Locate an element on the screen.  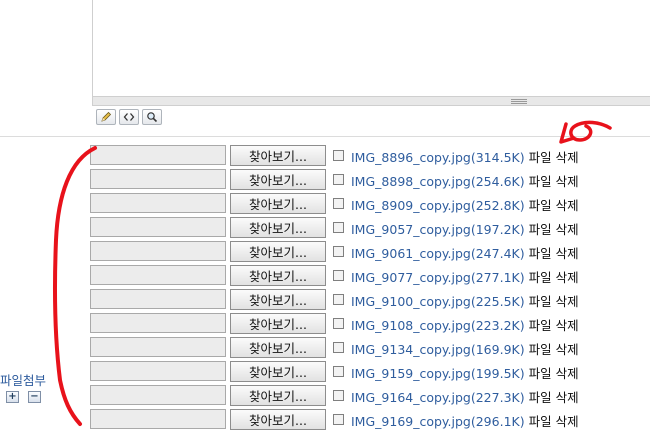
add-attachment-button: + is located at coordinates (12, 397).